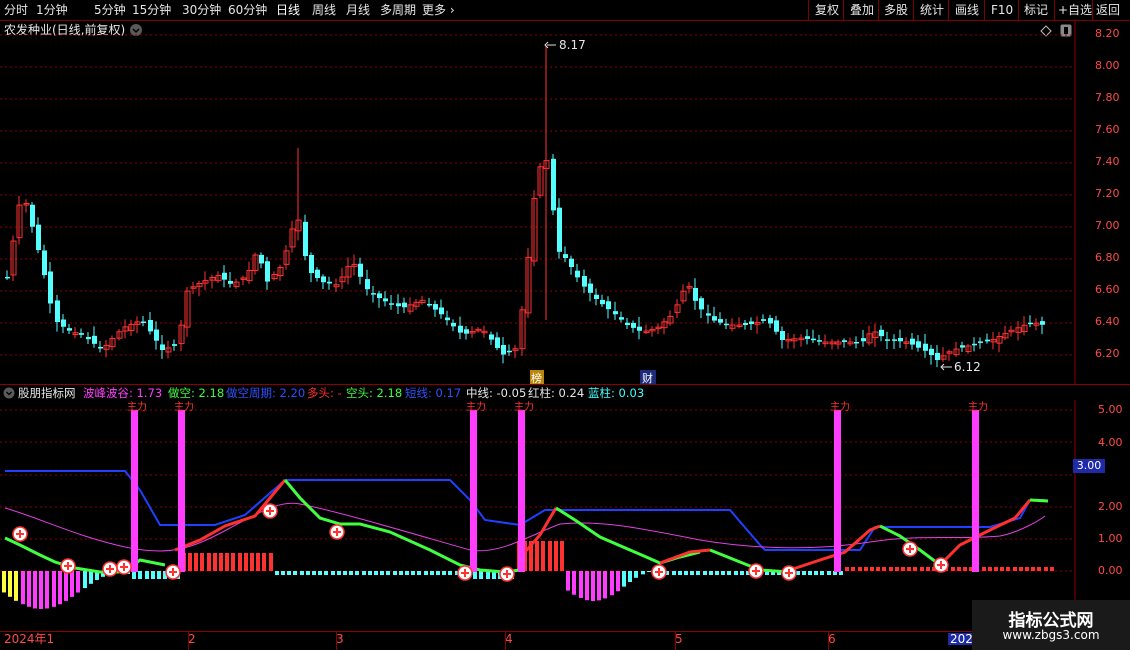 The image size is (1130, 650). I want to click on legend-midline: 中线: -0.05, so click(496, 393).